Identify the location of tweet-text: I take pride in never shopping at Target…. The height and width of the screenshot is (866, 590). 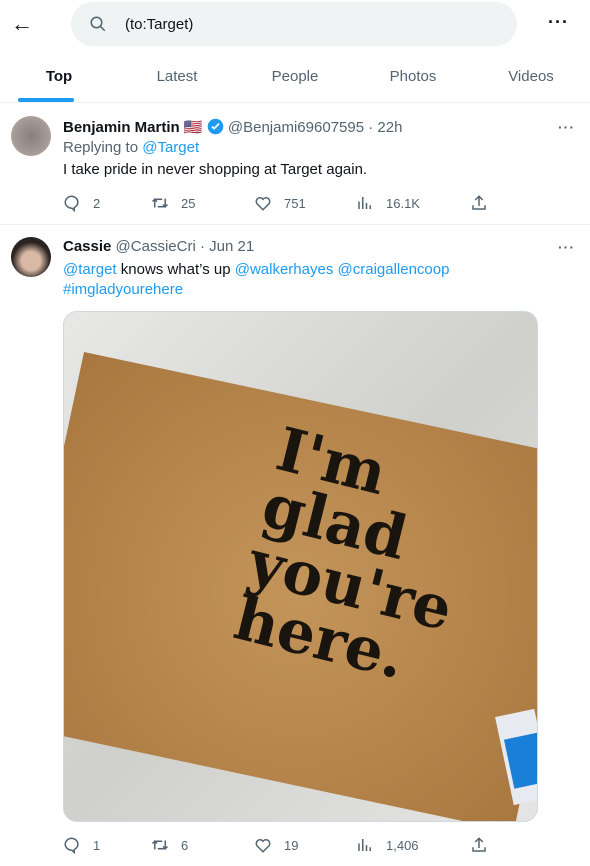
(215, 169).